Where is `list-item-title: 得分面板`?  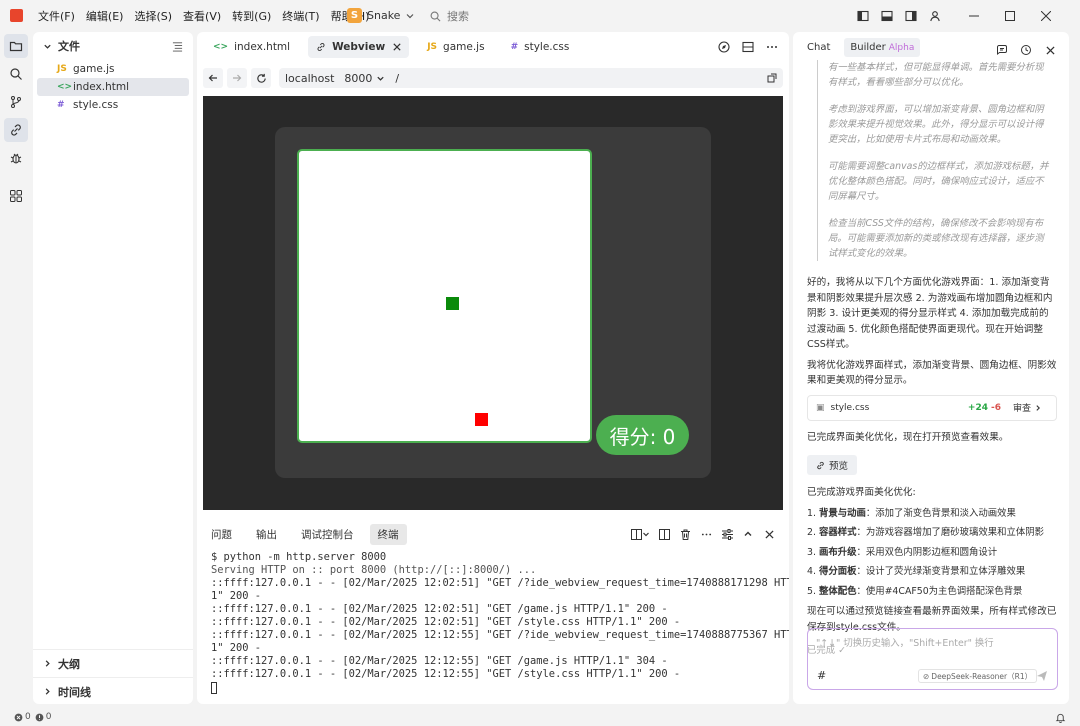
list-item-title: 得分面板 is located at coordinates (837, 571).